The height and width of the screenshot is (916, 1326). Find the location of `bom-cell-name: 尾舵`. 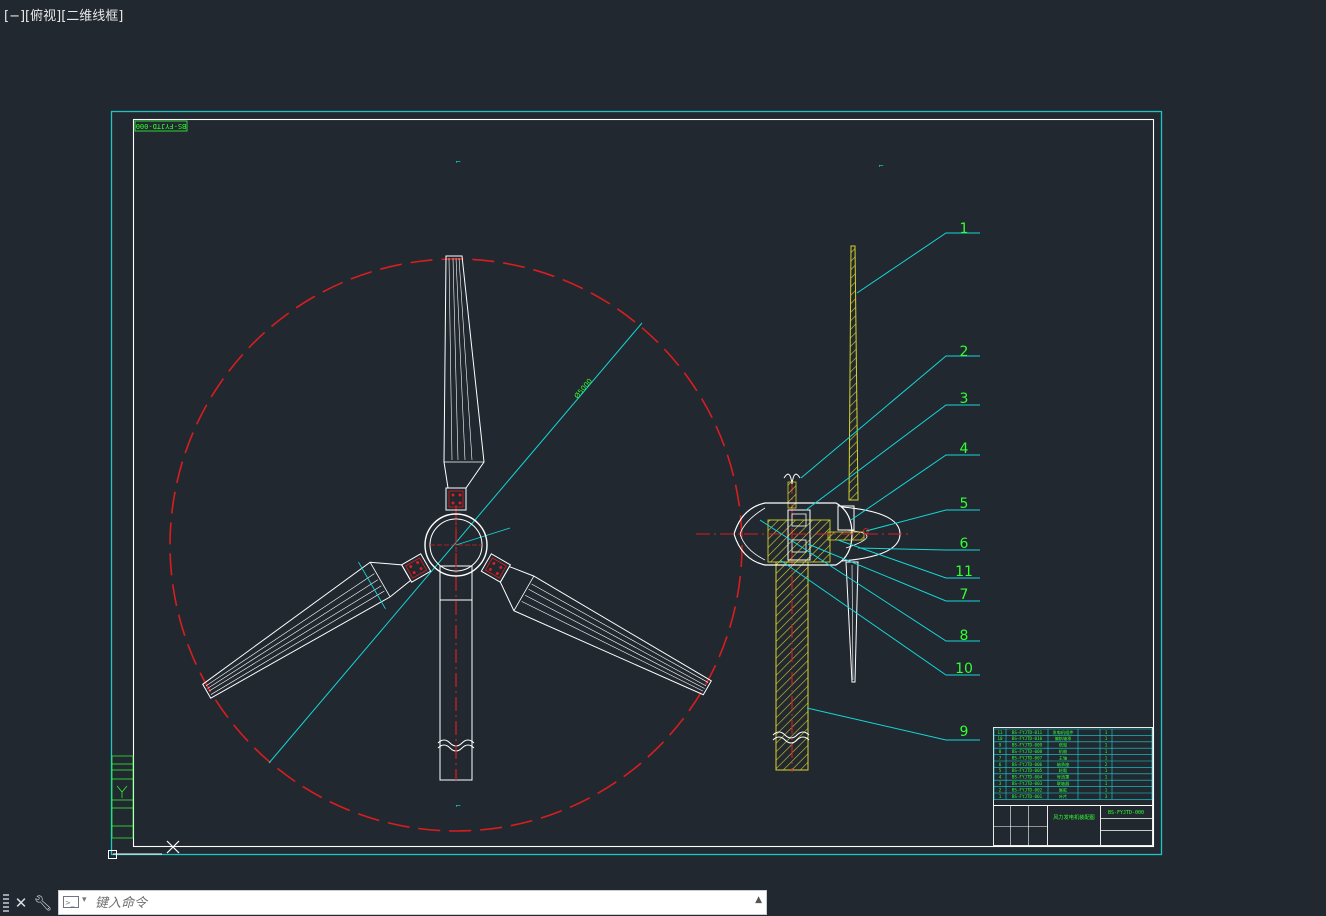

bom-cell-name: 尾舵 is located at coordinates (1063, 789).